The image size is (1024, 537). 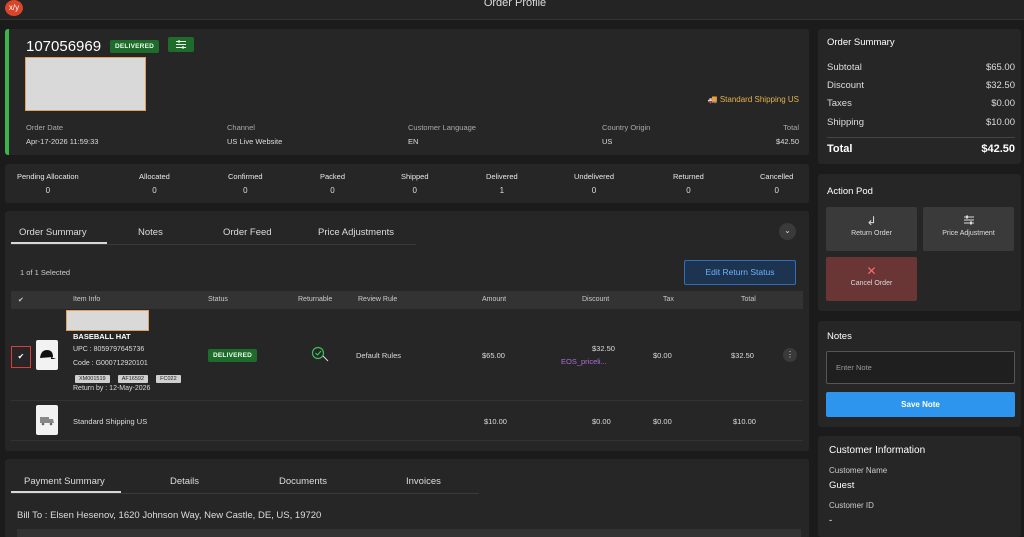 I want to click on row-checkbox: ✔, so click(x=21, y=357).